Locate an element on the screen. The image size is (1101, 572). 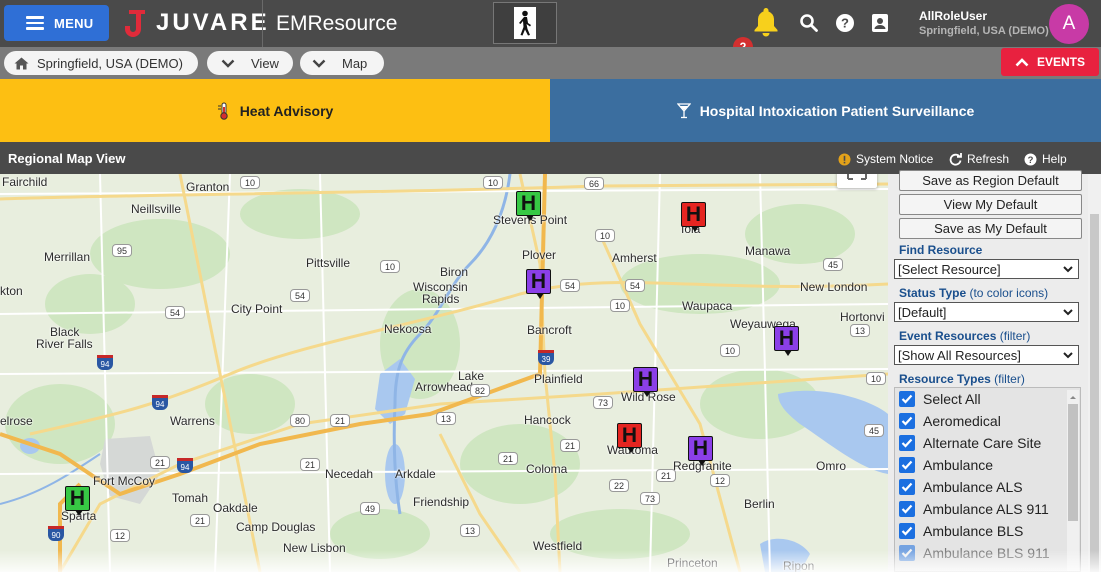
highway-shield: 12 is located at coordinates (720, 480).